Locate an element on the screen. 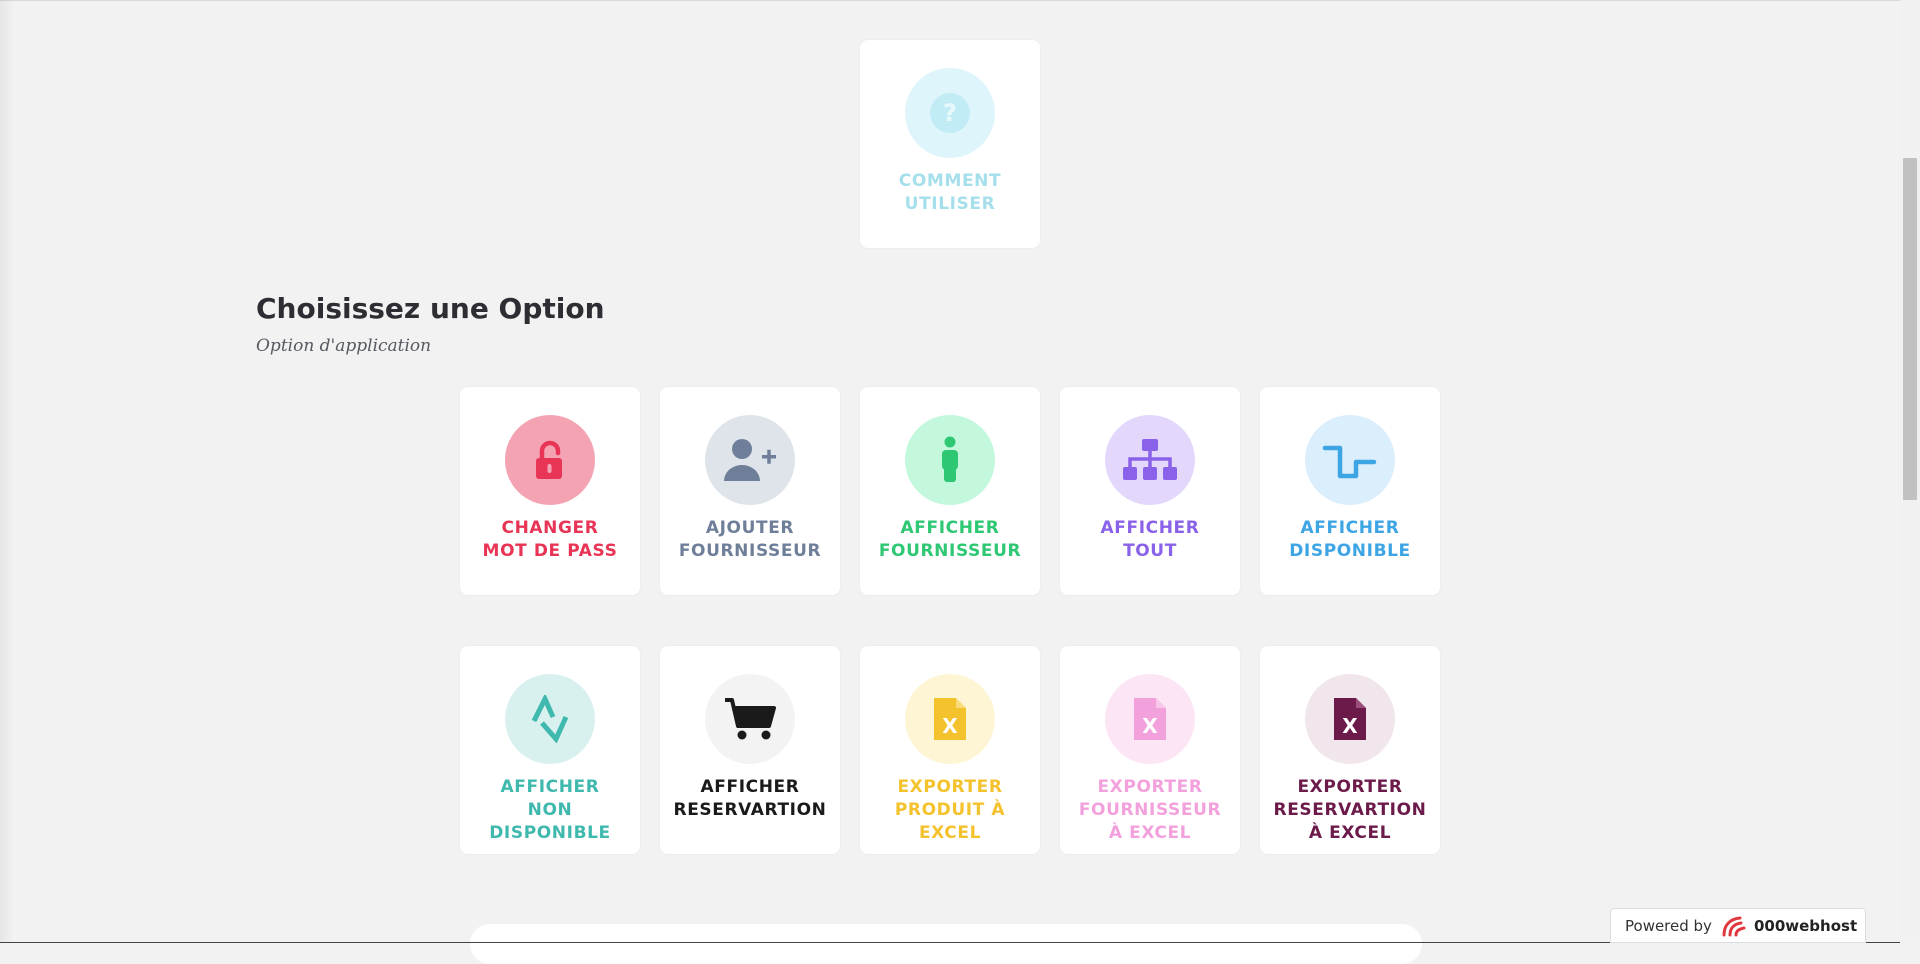 The image size is (1920, 964). section-subtitle: Option d'application is located at coordinates (344, 346).